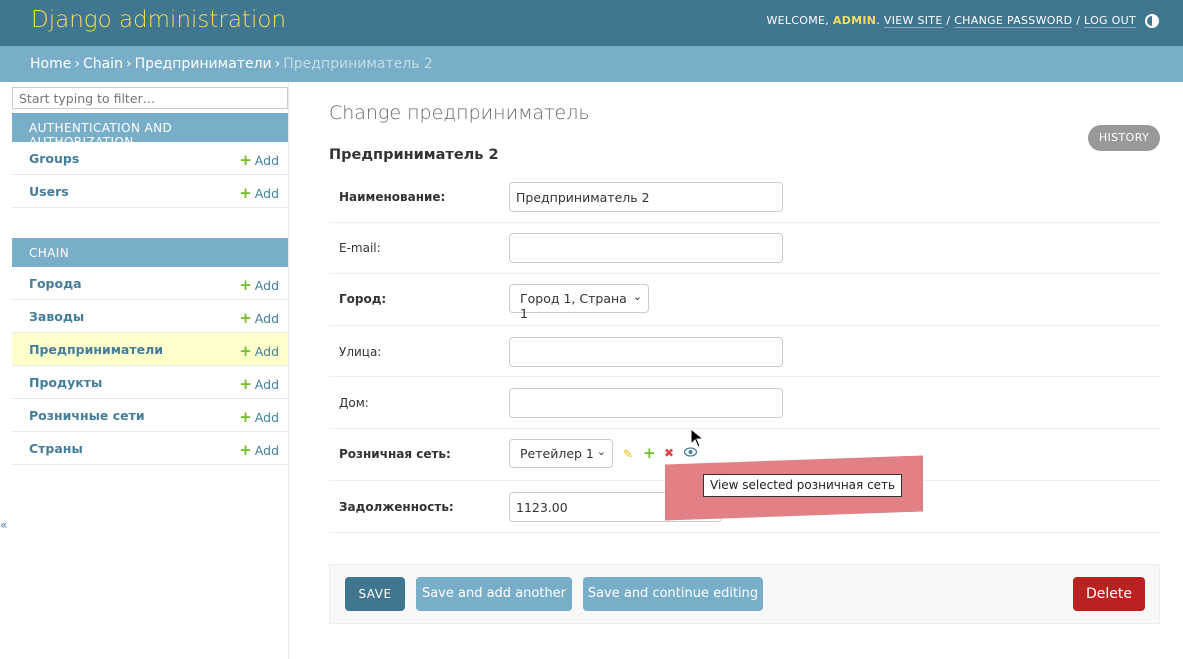  Describe the element at coordinates (50, 64) in the screenshot. I see `breadcrumb-home: Home` at that location.